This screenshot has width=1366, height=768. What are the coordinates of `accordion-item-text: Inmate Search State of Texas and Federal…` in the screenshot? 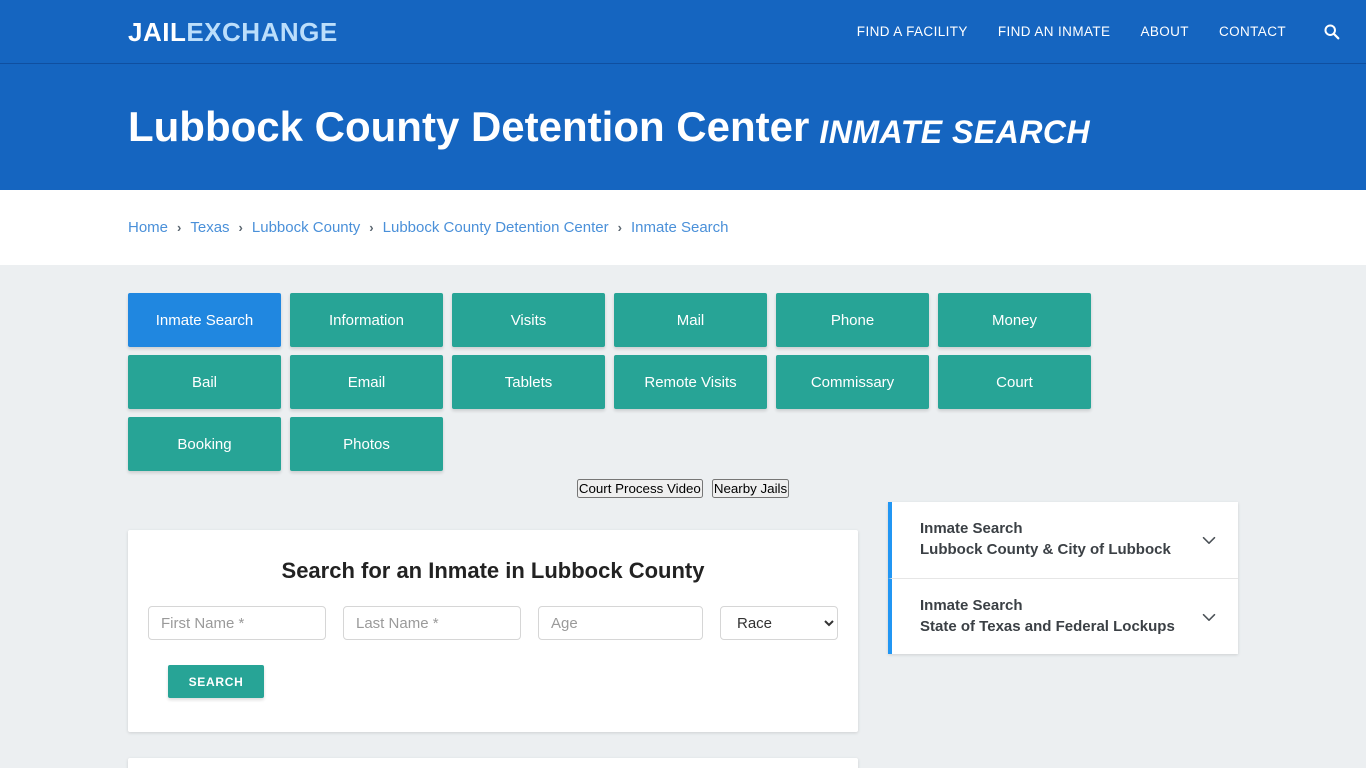 It's located at (1054, 616).